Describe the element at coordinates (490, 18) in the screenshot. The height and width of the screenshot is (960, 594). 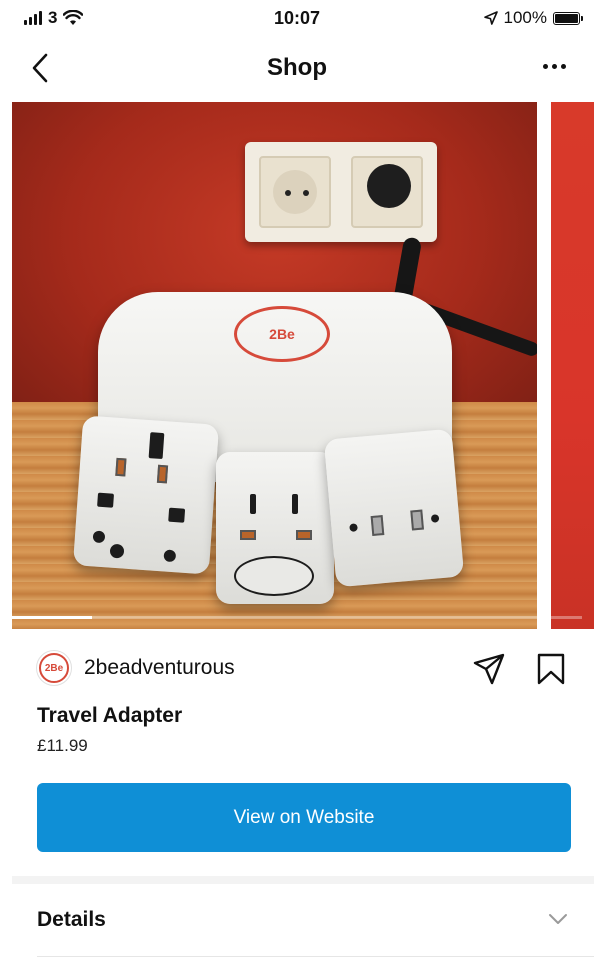
I see `location-icon` at that location.